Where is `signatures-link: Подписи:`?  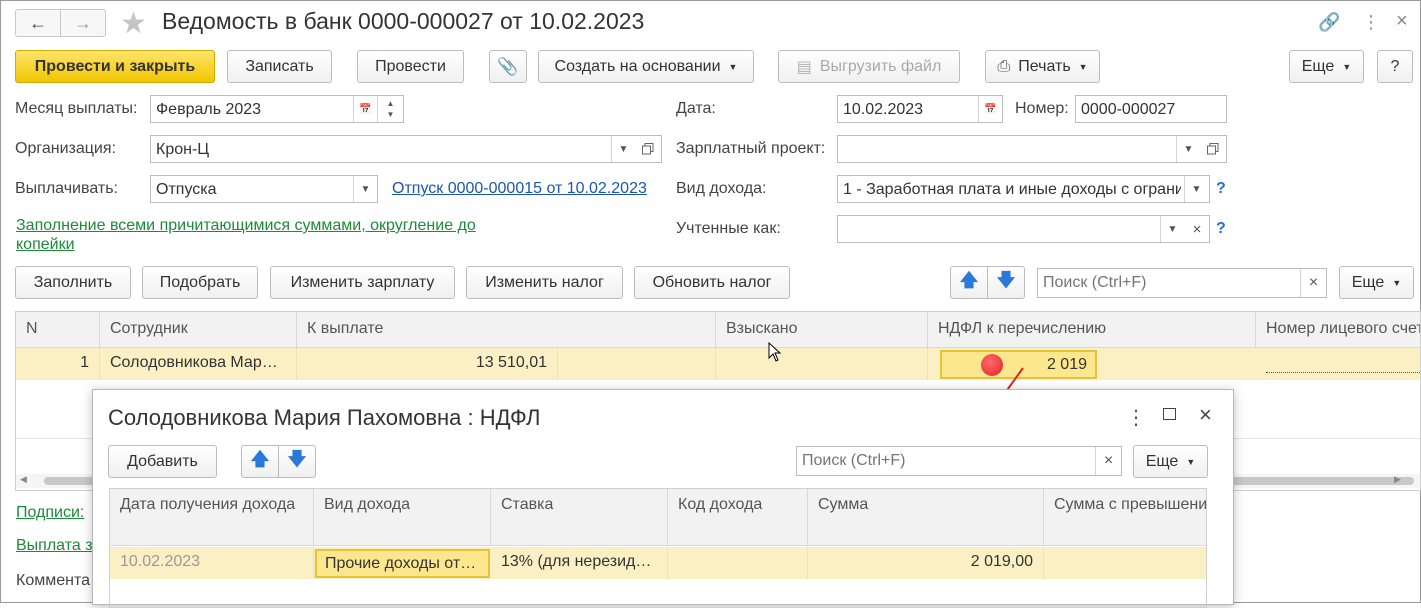
signatures-link: Подписи: is located at coordinates (50, 513).